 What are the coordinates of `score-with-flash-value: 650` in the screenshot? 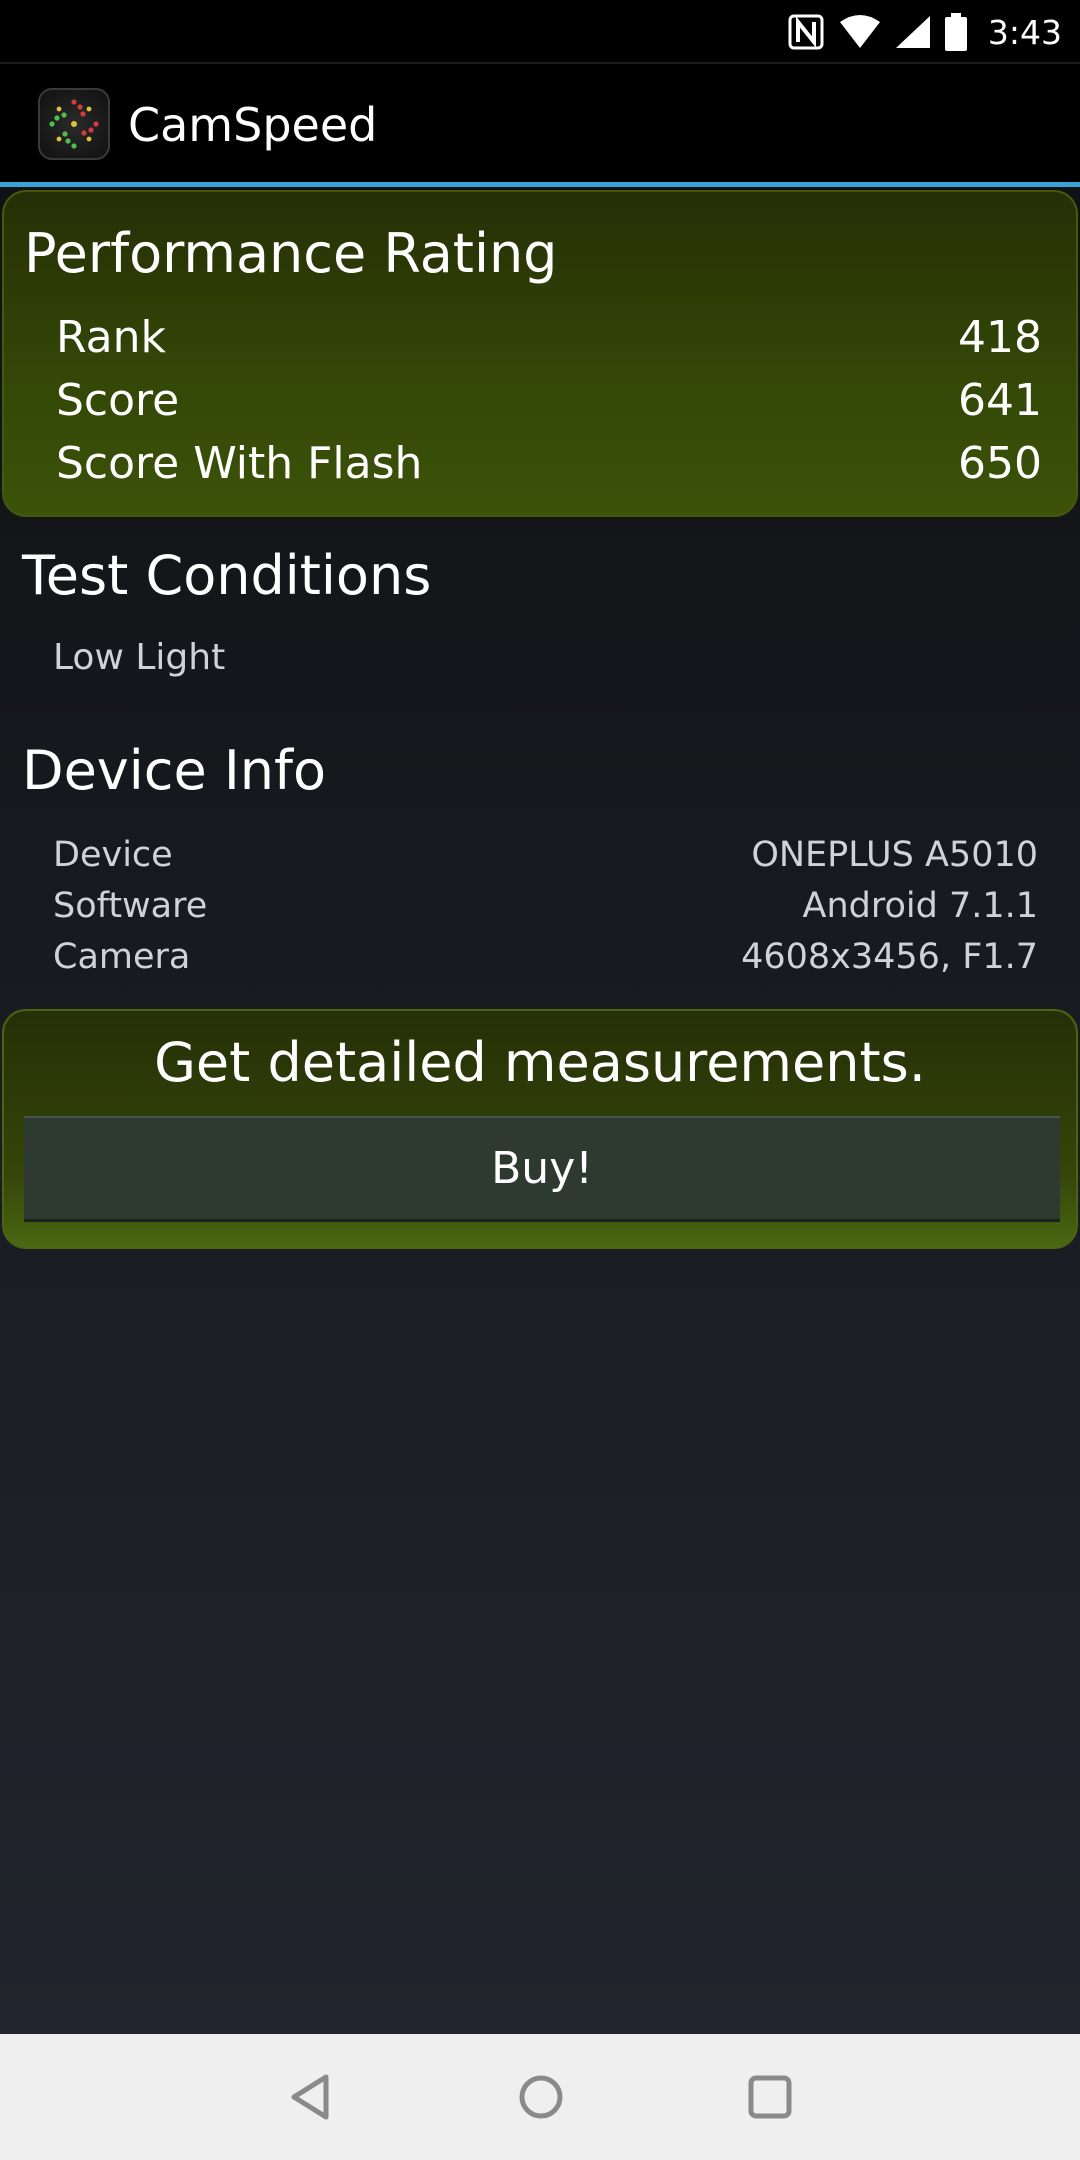 It's located at (1000, 463).